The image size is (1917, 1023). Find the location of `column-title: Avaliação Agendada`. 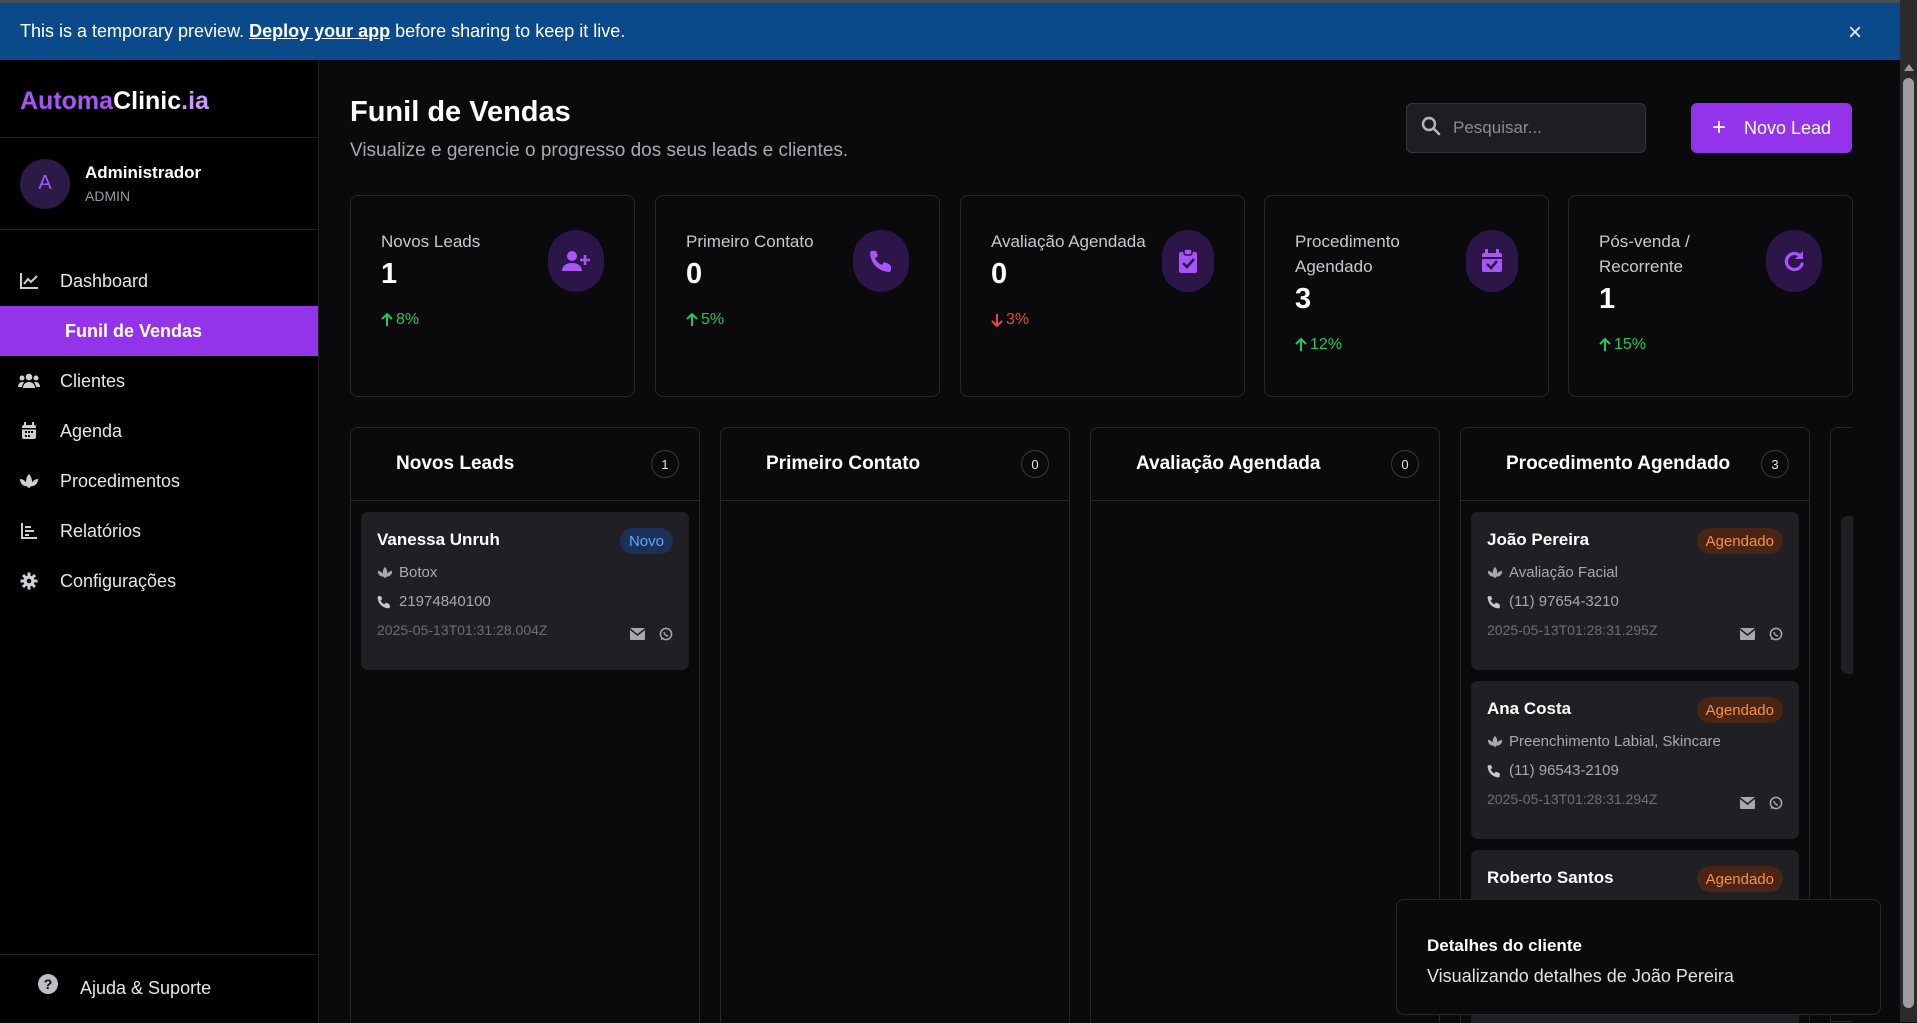

column-title: Avaliação Agendada is located at coordinates (1228, 463).